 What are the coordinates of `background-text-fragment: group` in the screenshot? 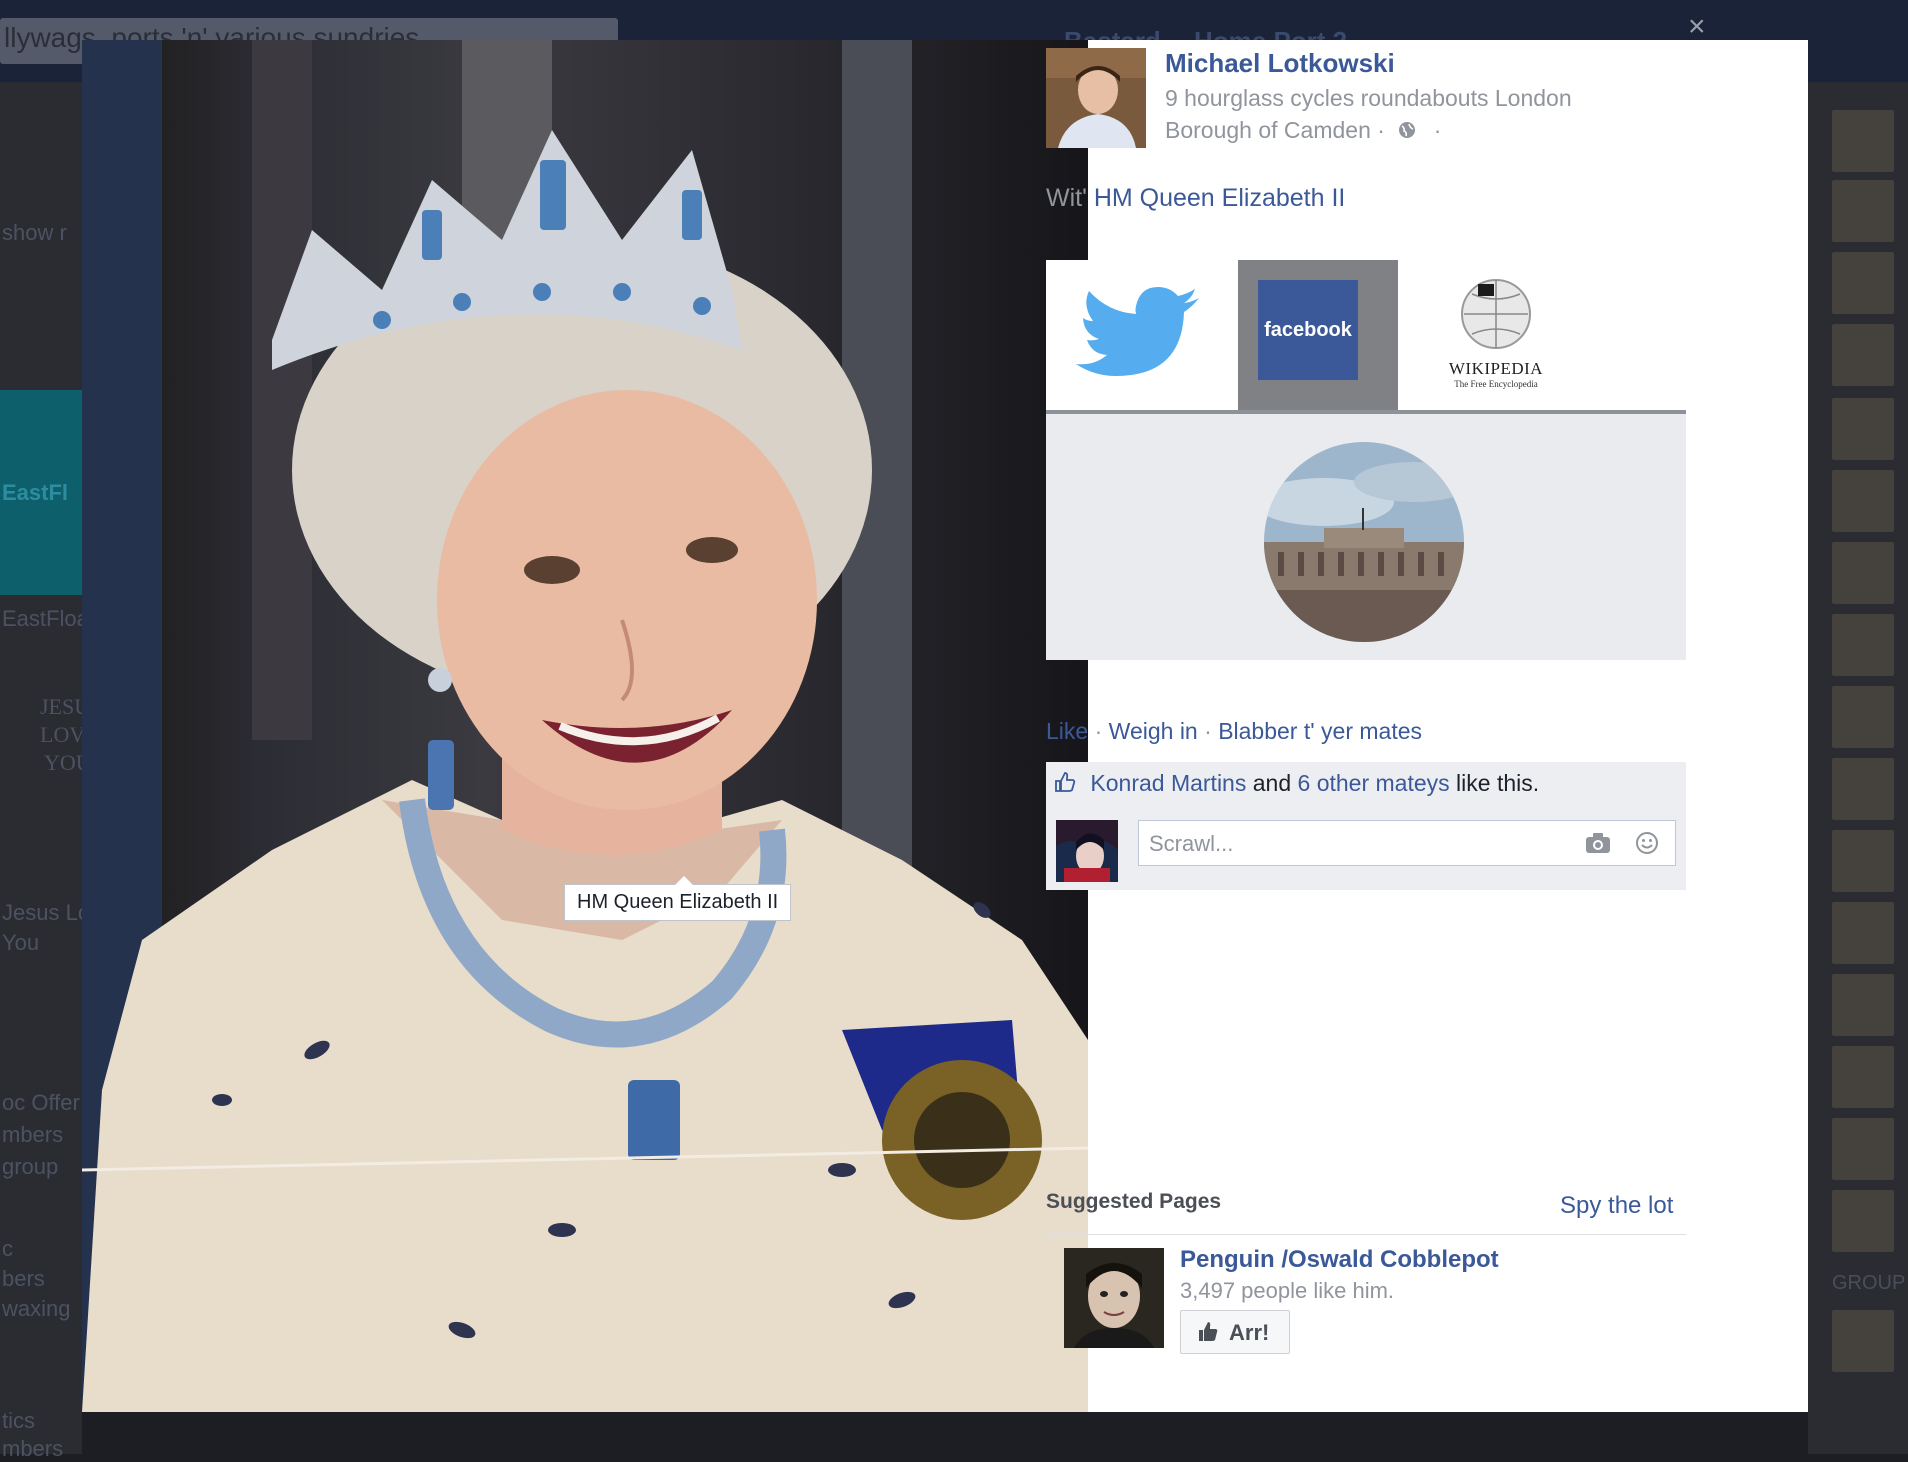 It's located at (30, 1166).